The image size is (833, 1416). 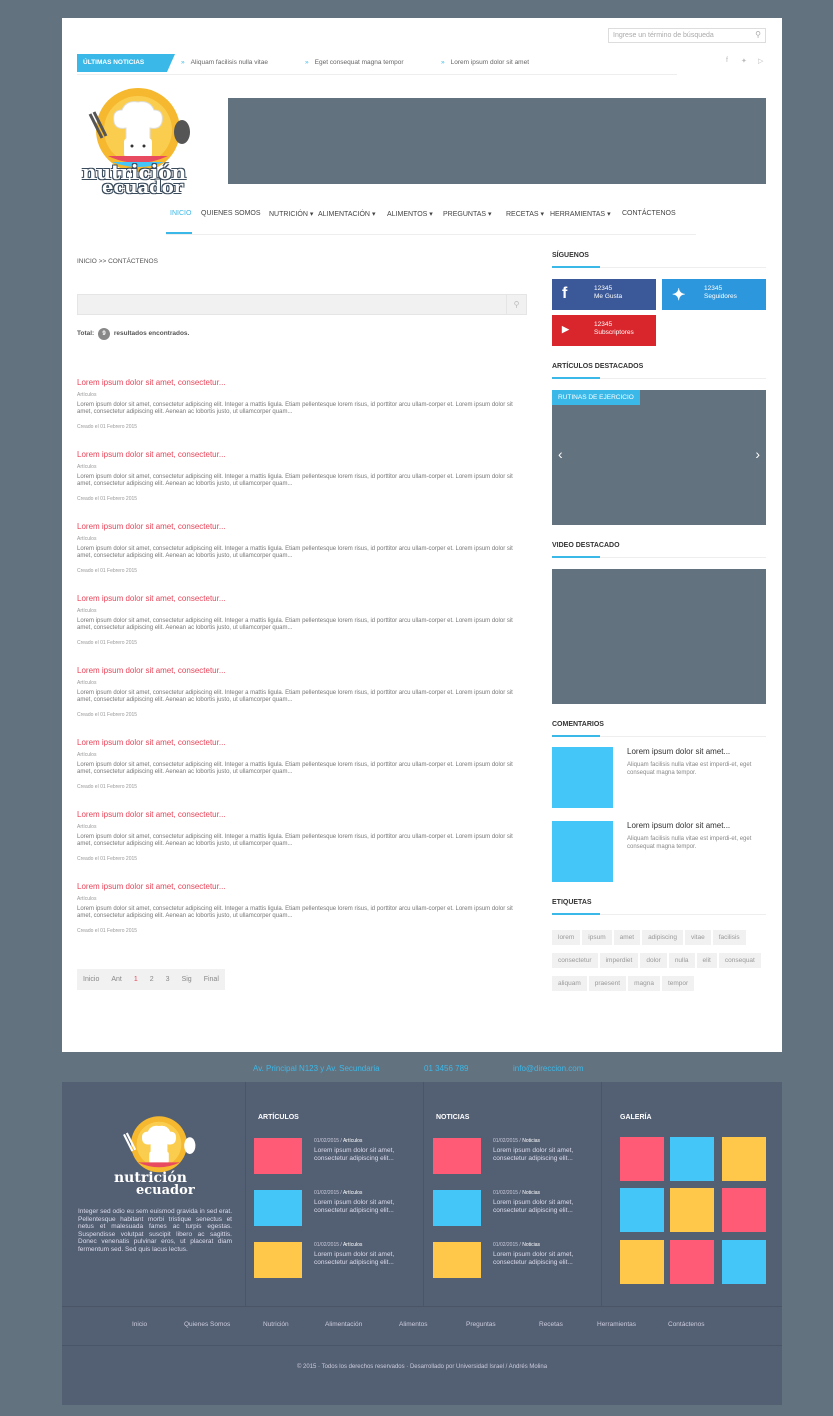 What do you see at coordinates (760, 61) in the screenshot?
I see `youtube-icon: ▷` at bounding box center [760, 61].